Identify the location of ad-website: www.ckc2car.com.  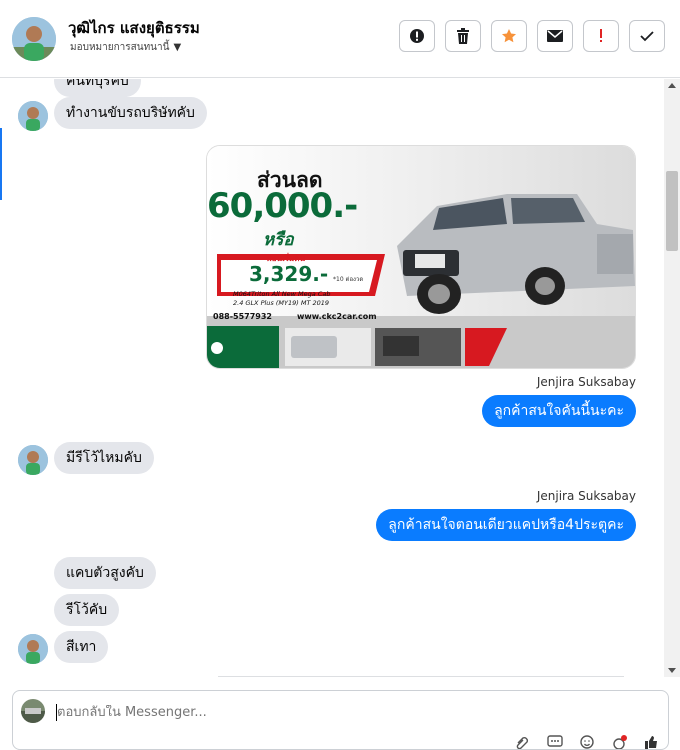
(337, 316).